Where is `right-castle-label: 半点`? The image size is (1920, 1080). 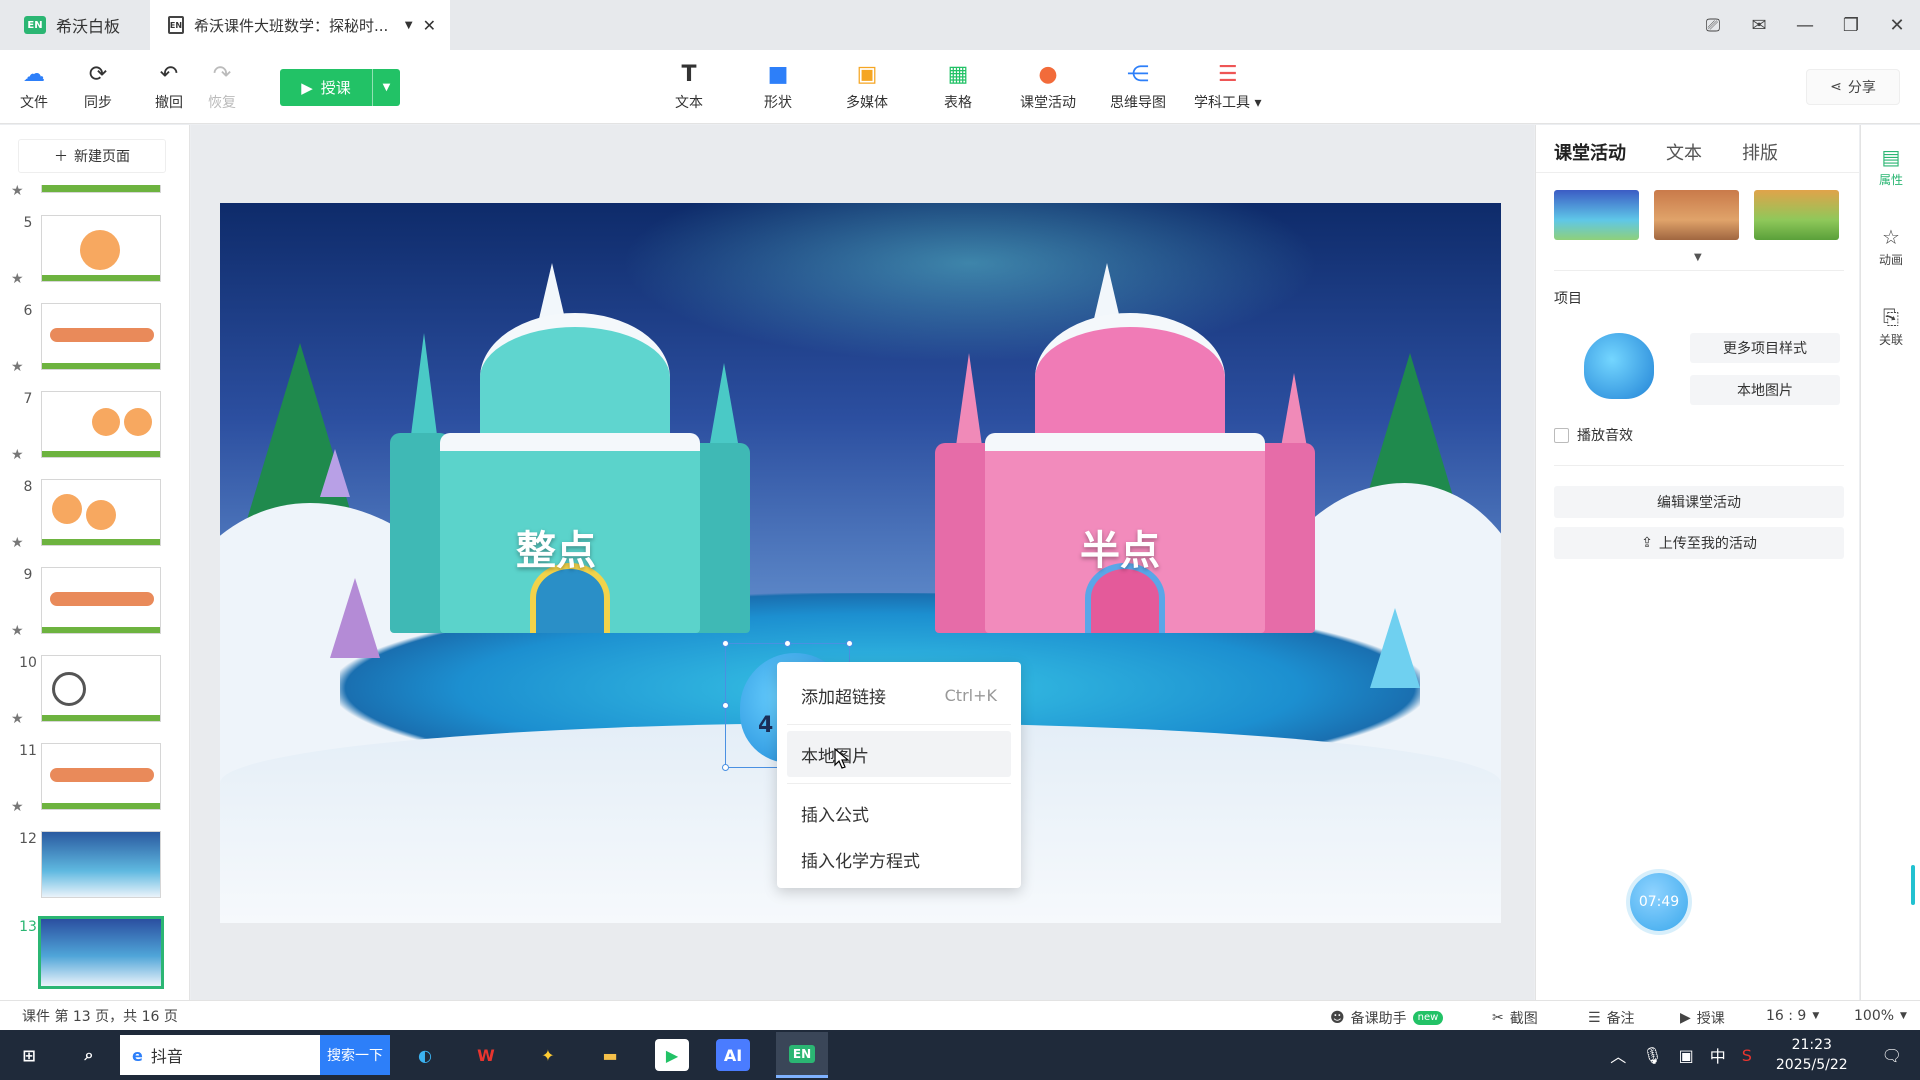 right-castle-label: 半点 is located at coordinates (1120, 547).